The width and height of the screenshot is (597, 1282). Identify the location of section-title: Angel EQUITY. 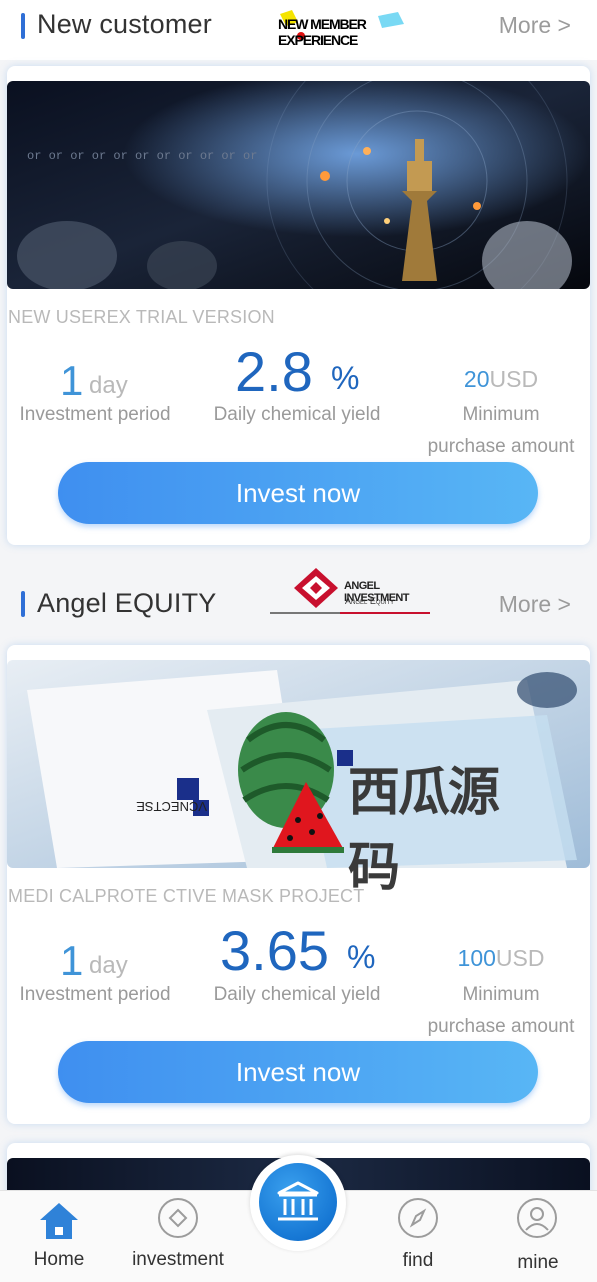
(127, 603).